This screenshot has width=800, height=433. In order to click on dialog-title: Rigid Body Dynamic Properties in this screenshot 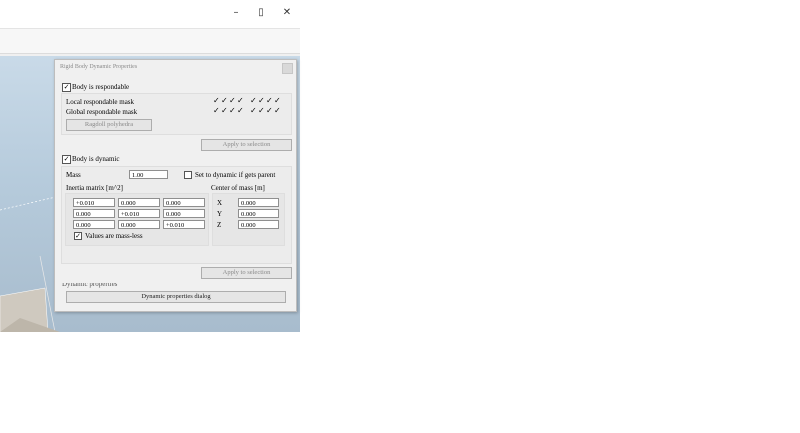, I will do `click(99, 67)`.